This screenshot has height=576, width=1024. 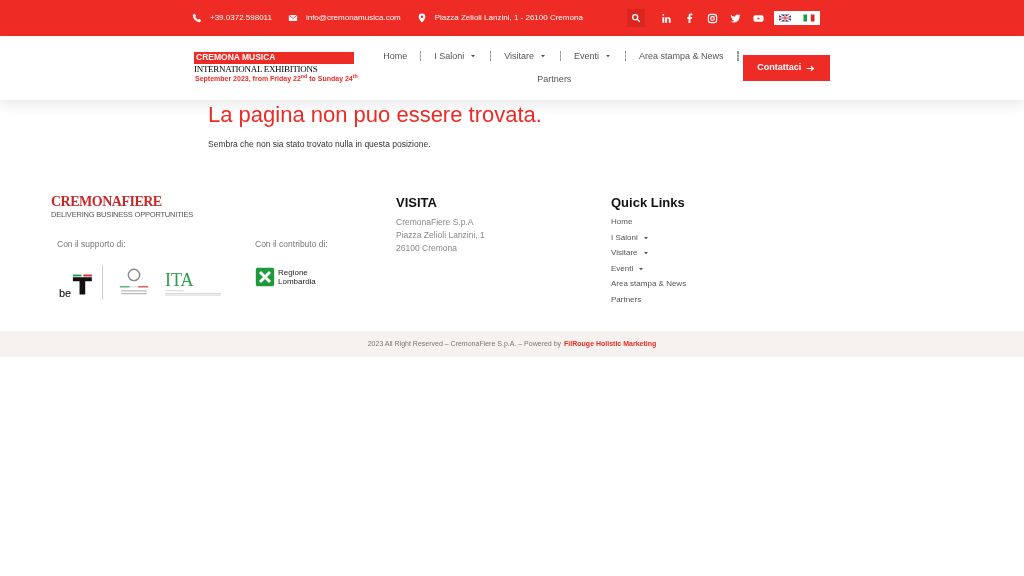 I want to click on phone-number: +39.0372.598011, so click(x=241, y=18).